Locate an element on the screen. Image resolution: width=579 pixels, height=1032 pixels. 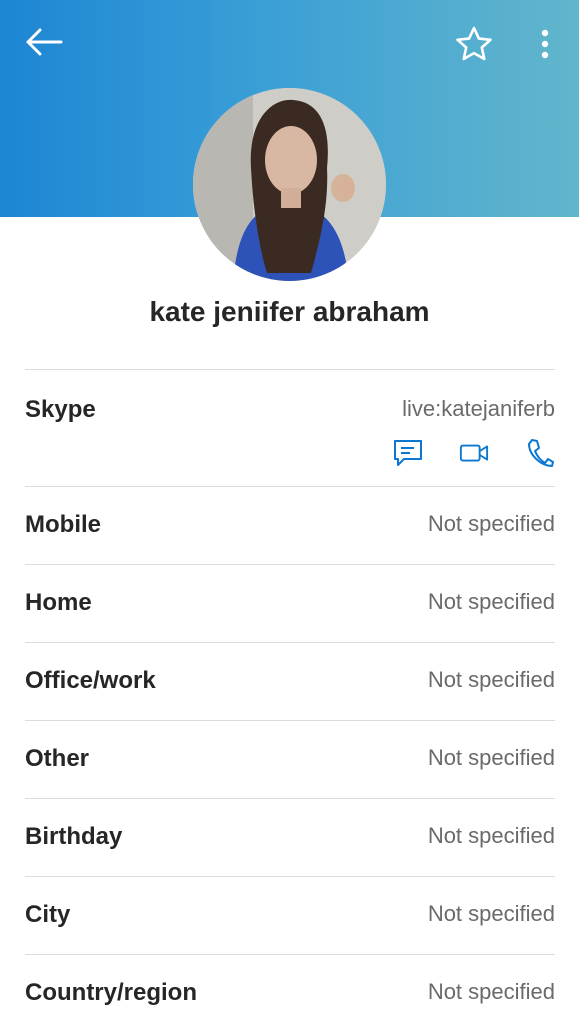
back-button is located at coordinates (44, 42).